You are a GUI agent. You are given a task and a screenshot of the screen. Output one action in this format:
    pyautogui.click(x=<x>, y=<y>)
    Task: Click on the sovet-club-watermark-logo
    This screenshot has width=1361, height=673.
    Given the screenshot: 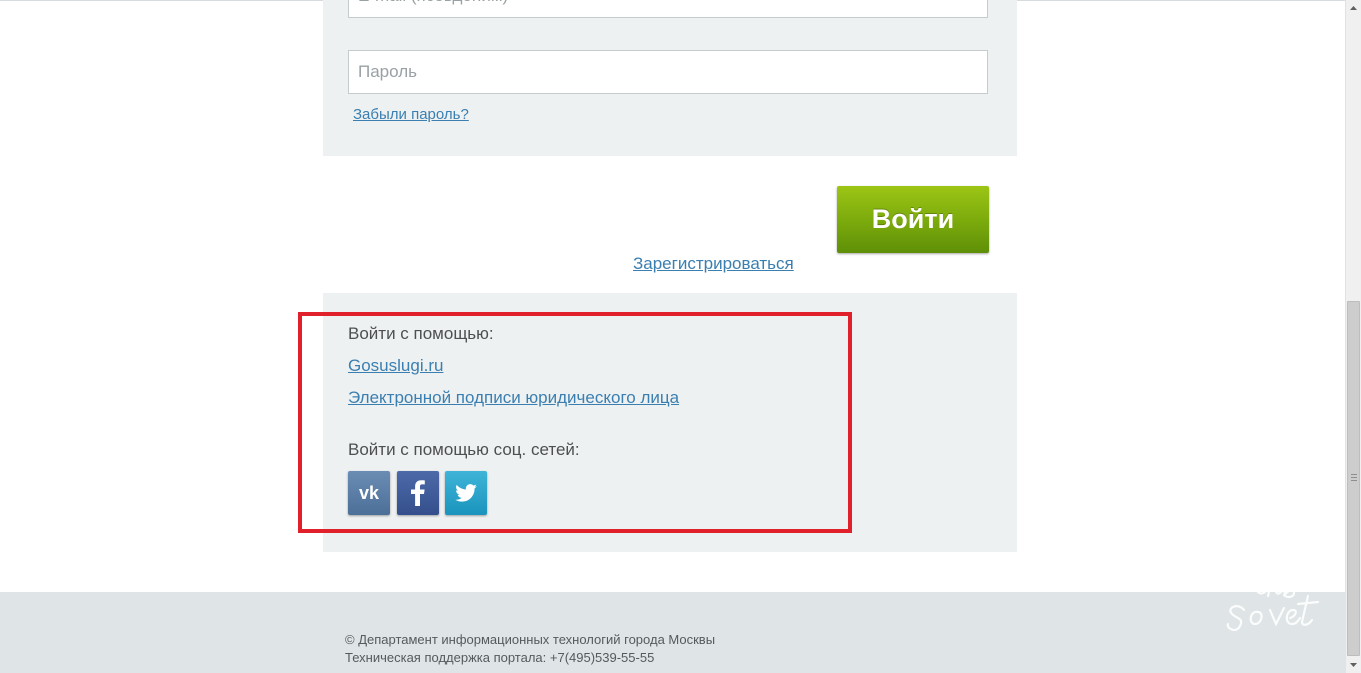 What is the action you would take?
    pyautogui.click(x=1277, y=603)
    